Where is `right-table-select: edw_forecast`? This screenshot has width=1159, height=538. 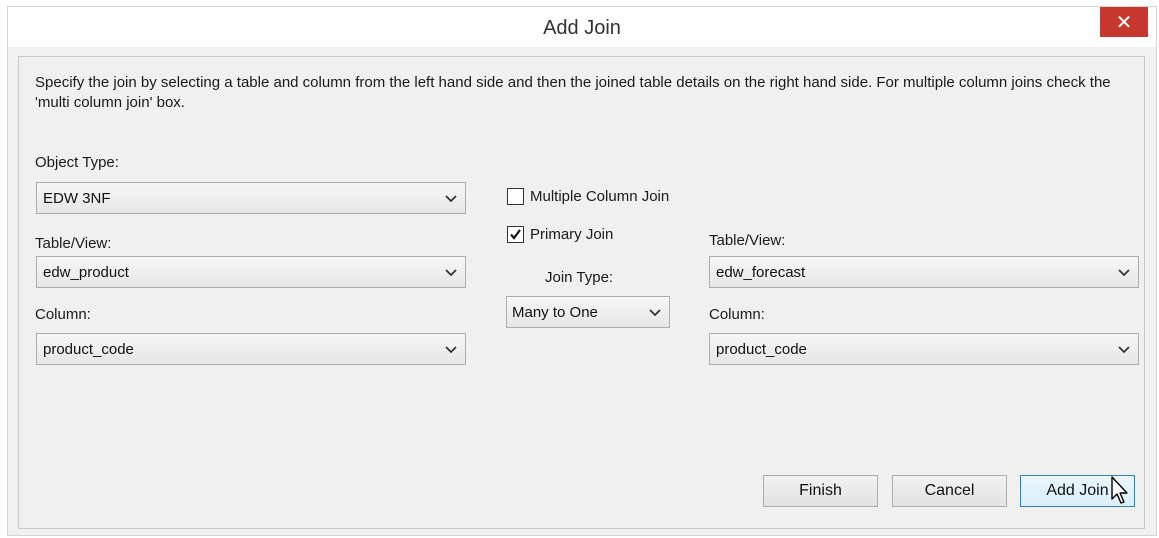 right-table-select: edw_forecast is located at coordinates (924, 272).